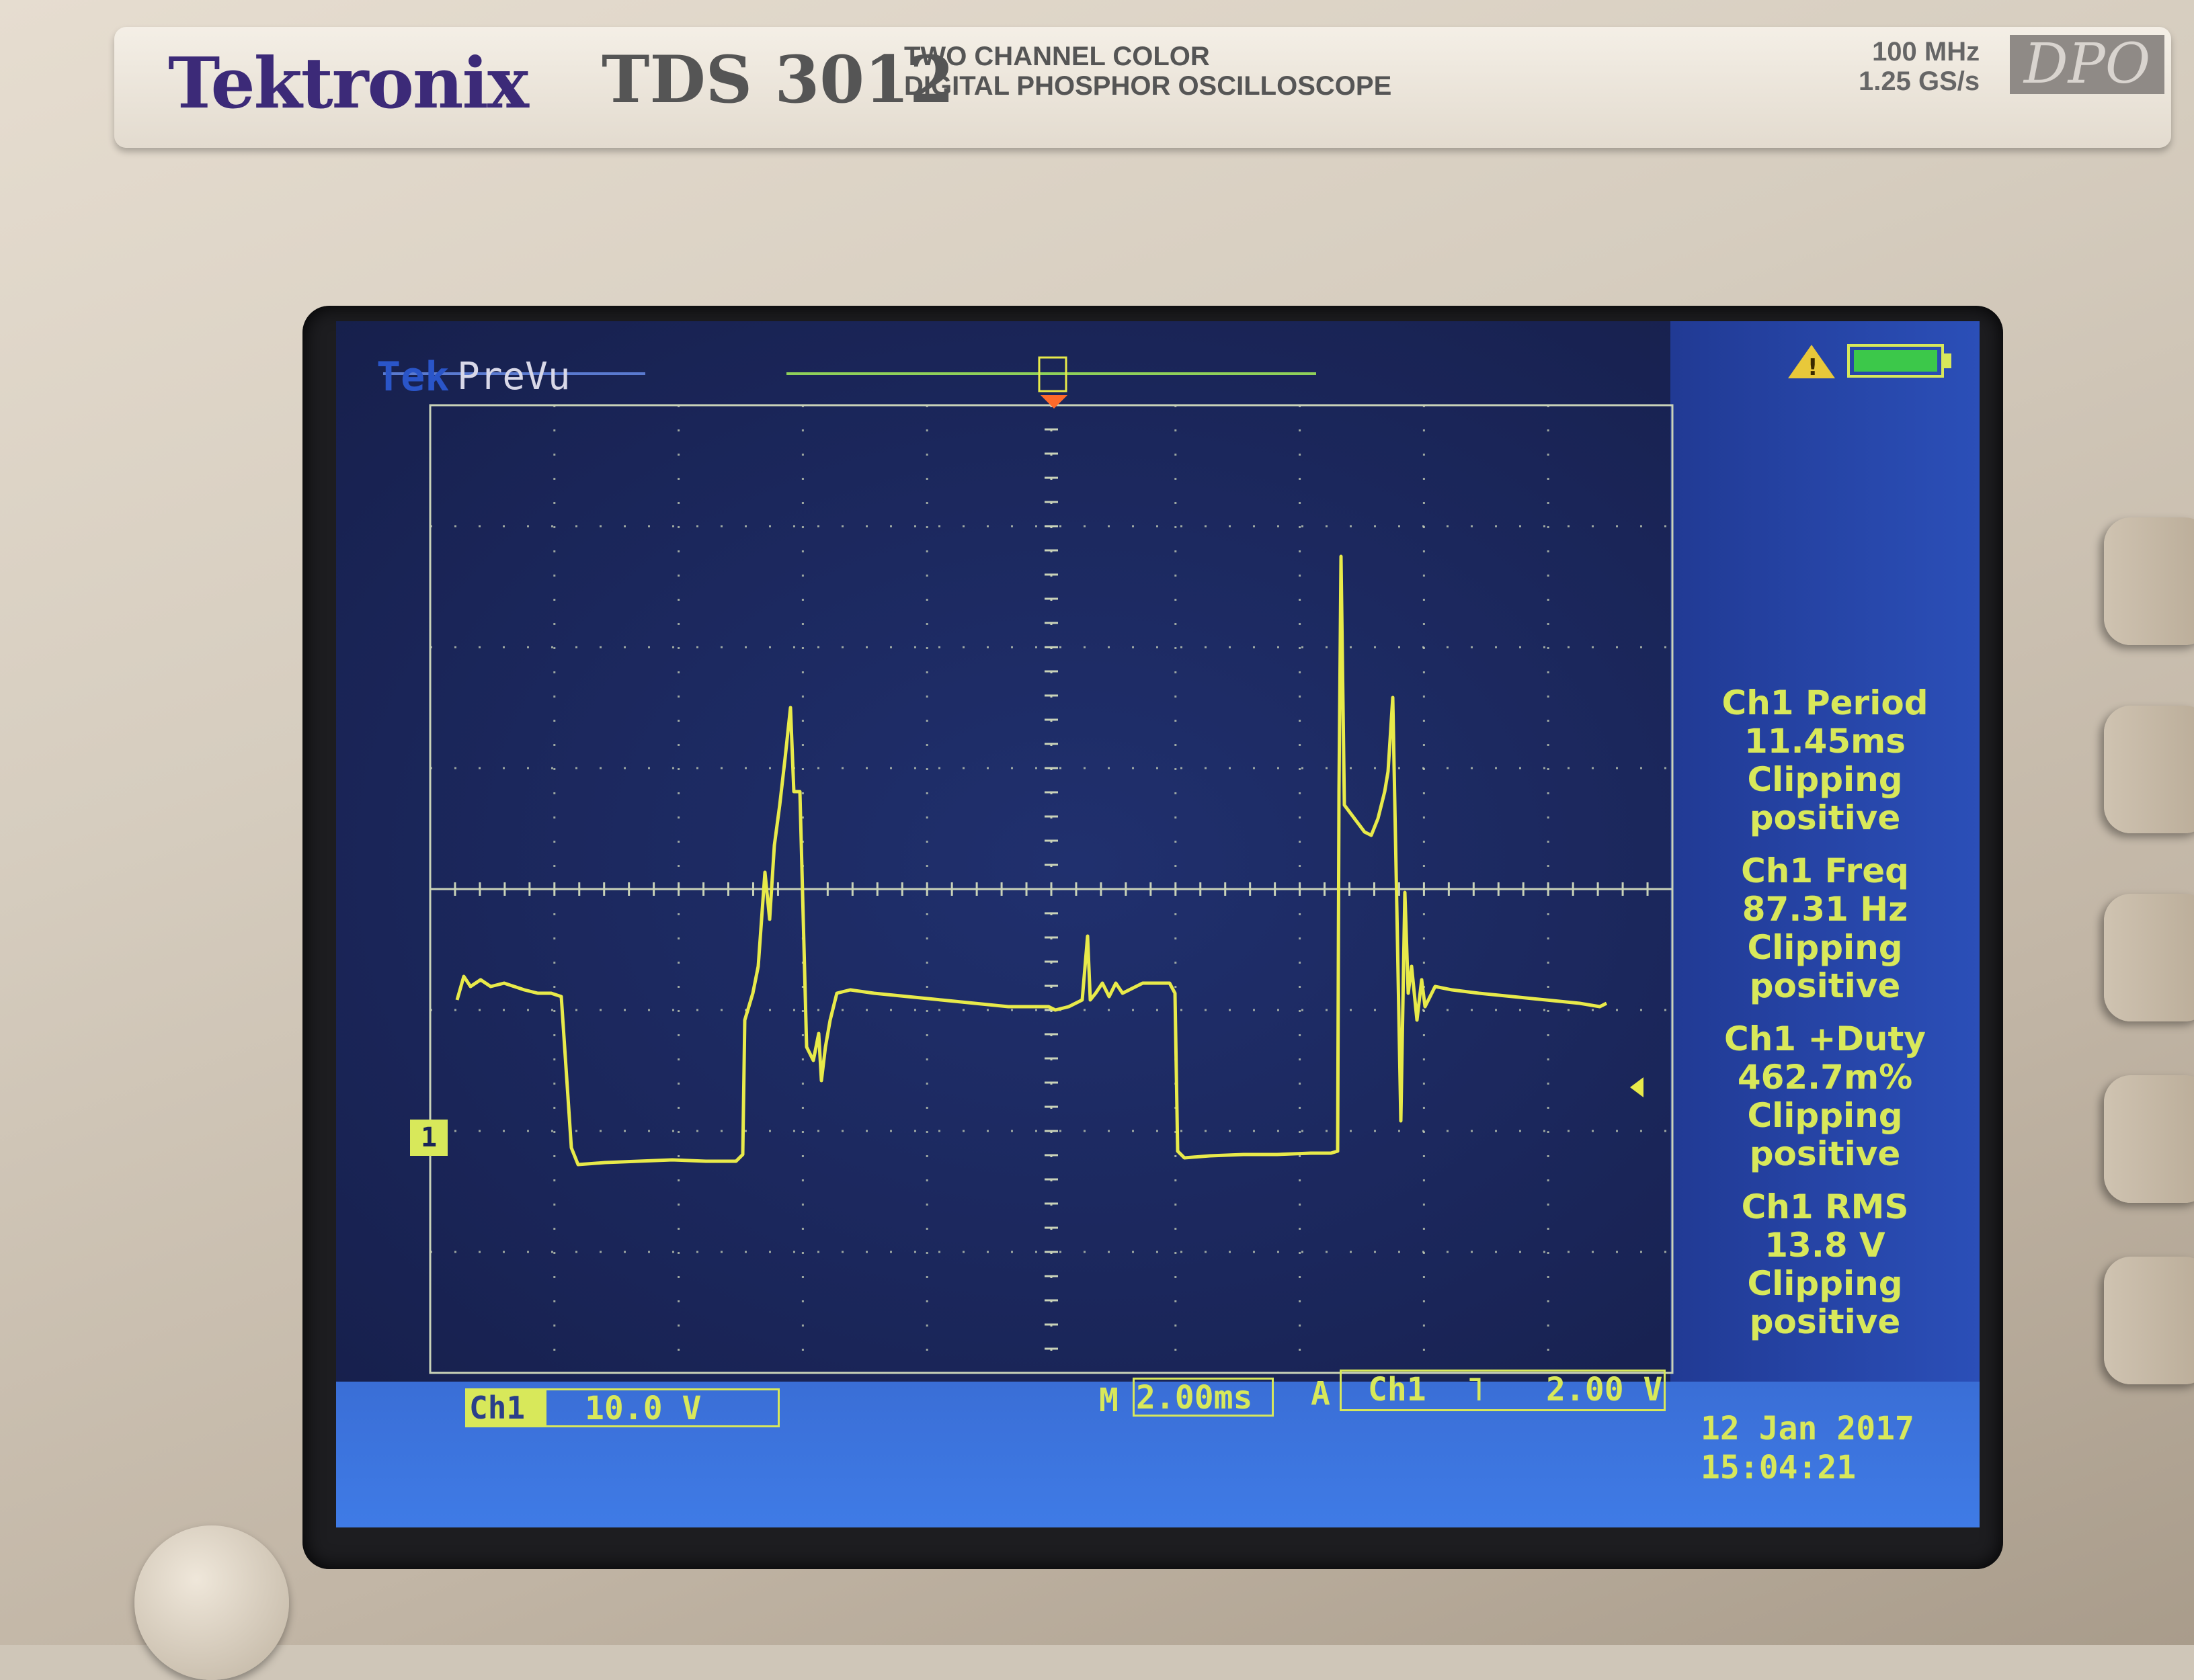 The height and width of the screenshot is (1680, 2194). Describe the element at coordinates (1825, 741) in the screenshot. I see `measurement-value: 11.45ms` at that location.